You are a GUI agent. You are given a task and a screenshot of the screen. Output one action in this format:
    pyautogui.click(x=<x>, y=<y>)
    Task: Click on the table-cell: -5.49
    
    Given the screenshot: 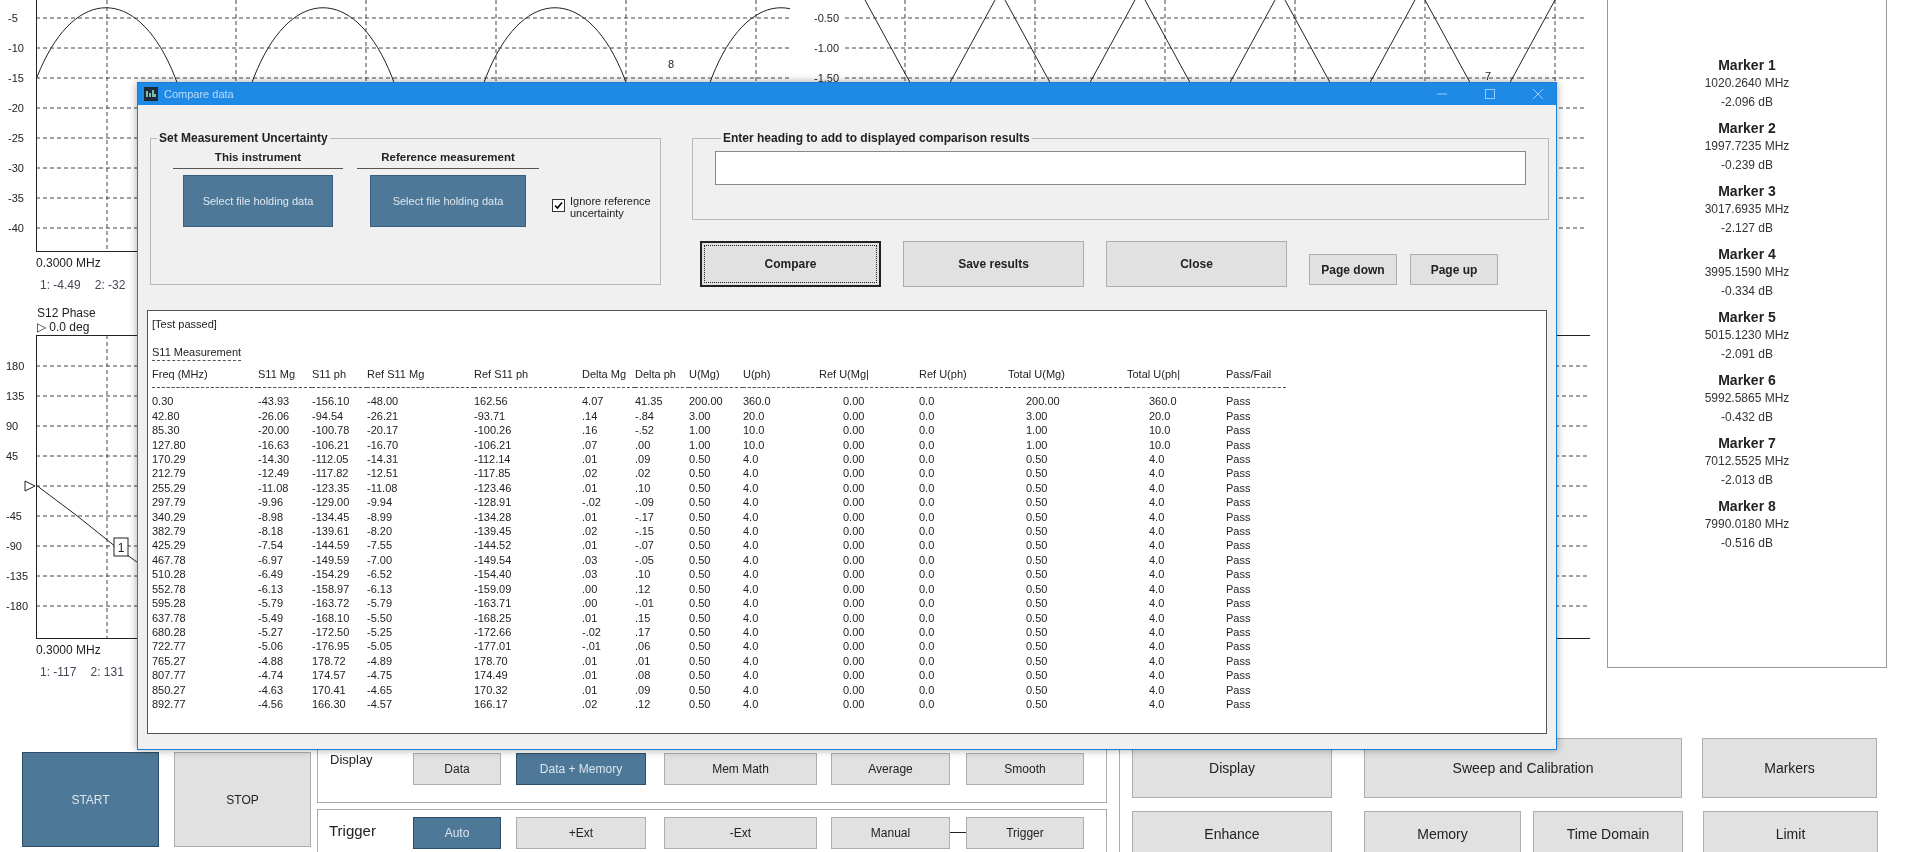 What is the action you would take?
    pyautogui.click(x=285, y=617)
    